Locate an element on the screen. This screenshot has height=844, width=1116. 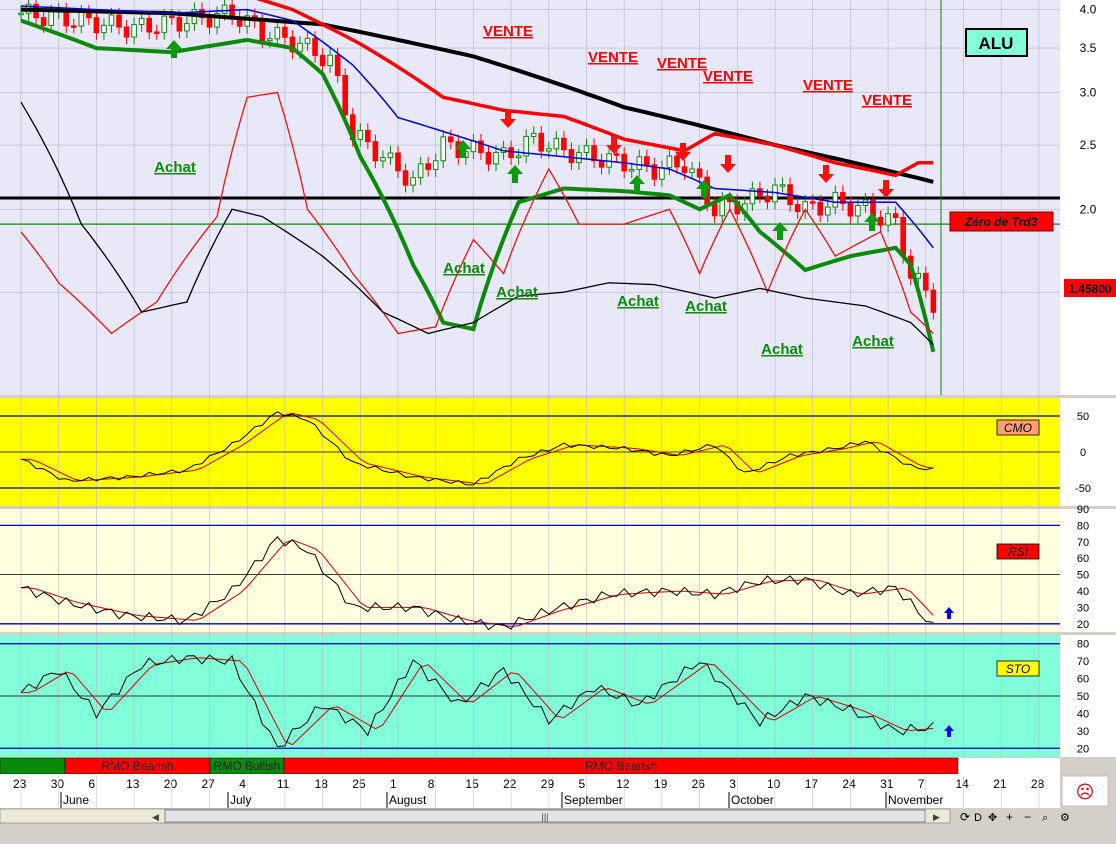
price-tick: 2.0 is located at coordinates (1088, 209).